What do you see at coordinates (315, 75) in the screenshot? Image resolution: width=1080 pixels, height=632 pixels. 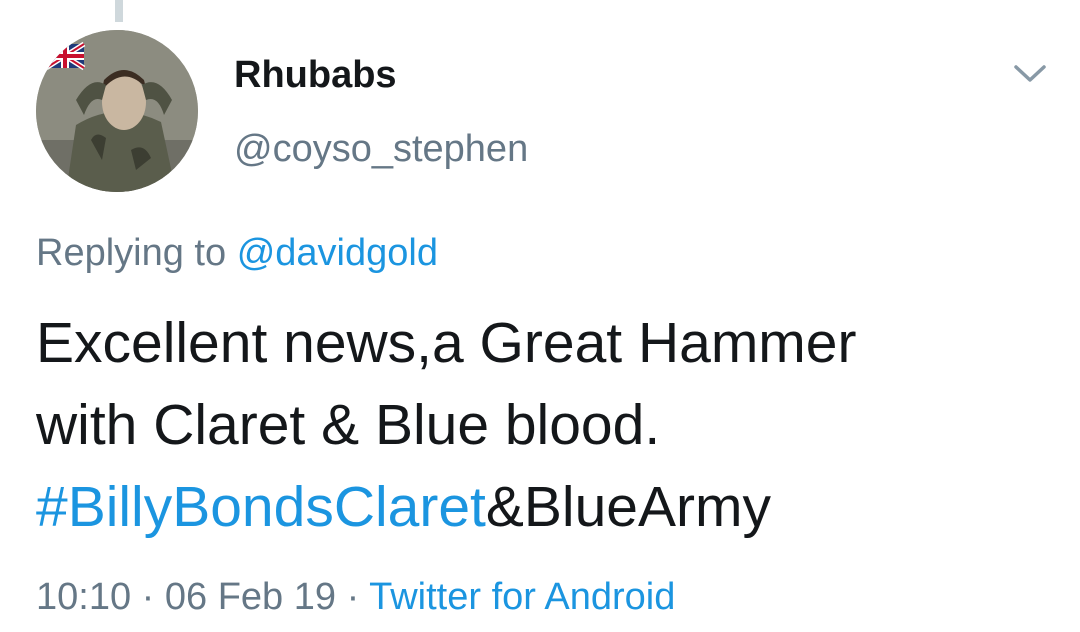 I see `author-display-name: Rhubabs` at bounding box center [315, 75].